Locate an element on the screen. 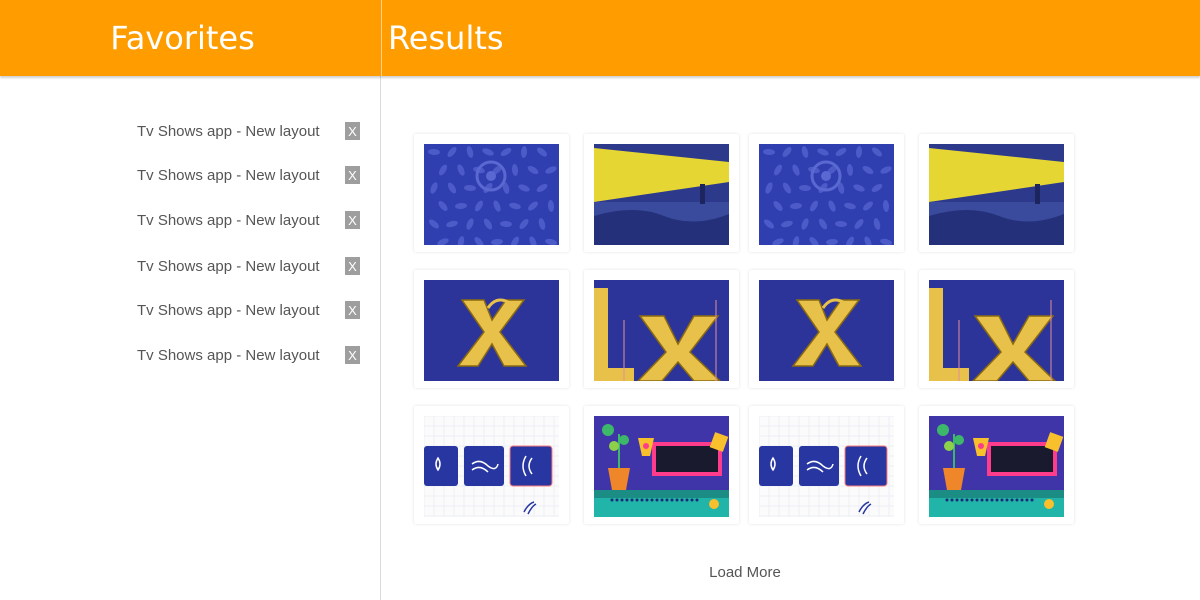 This screenshot has width=1200, height=600. header-divider is located at coordinates (381, 38).